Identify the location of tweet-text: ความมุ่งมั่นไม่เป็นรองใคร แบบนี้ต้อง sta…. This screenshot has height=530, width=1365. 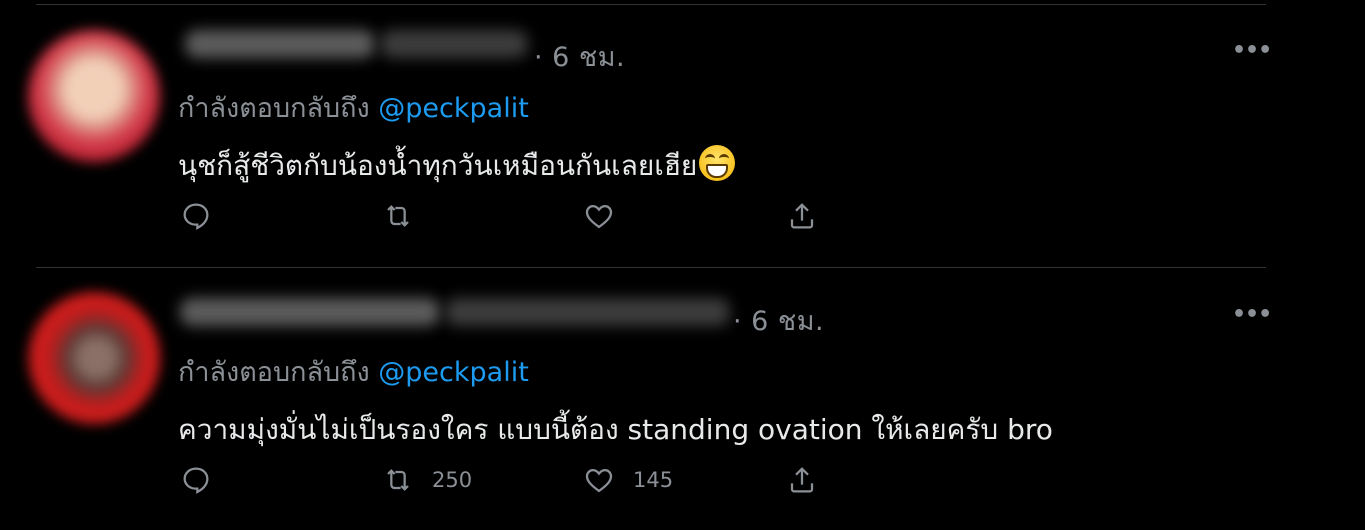
(615, 429).